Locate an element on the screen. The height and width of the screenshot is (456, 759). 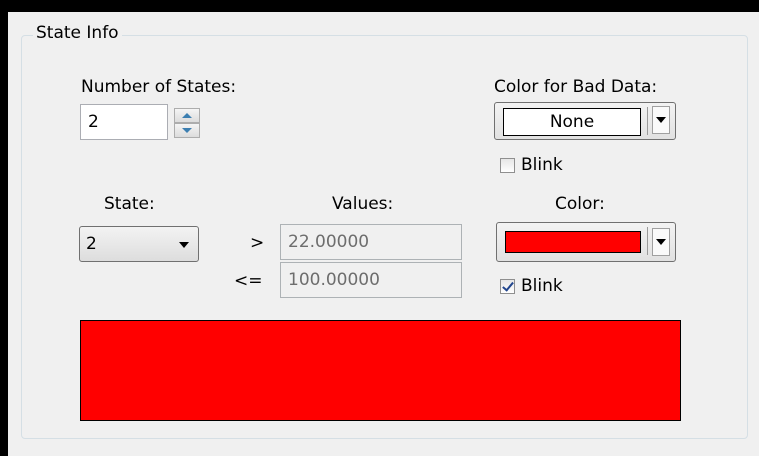
state-dropdown-value: 2 is located at coordinates (91, 244).